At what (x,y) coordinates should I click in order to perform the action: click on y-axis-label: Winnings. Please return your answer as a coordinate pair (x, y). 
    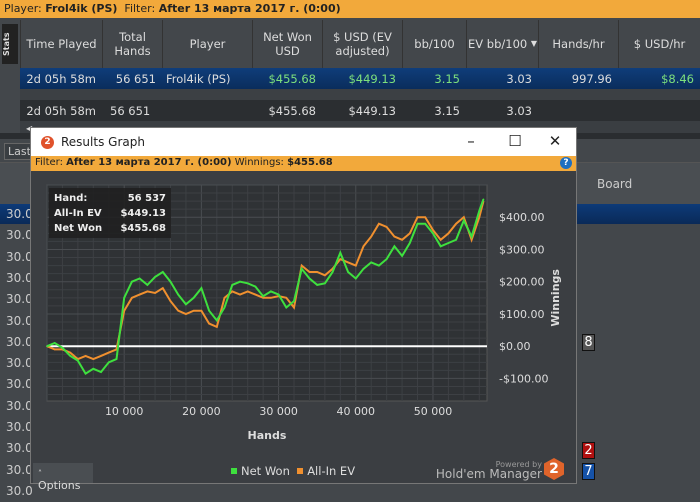
    Looking at the image, I should click on (555, 298).